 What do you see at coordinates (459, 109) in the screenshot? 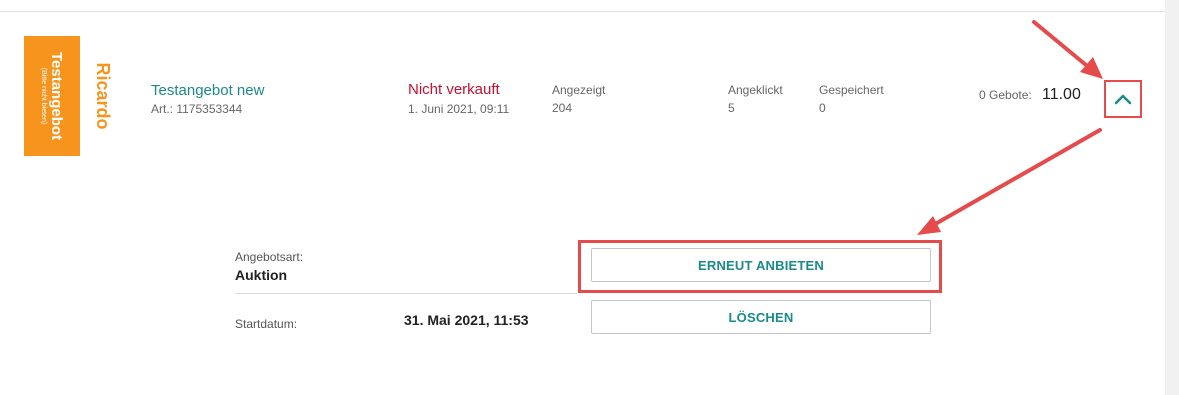
I see `status-date: 1. Juni 2021, 09:11` at bounding box center [459, 109].